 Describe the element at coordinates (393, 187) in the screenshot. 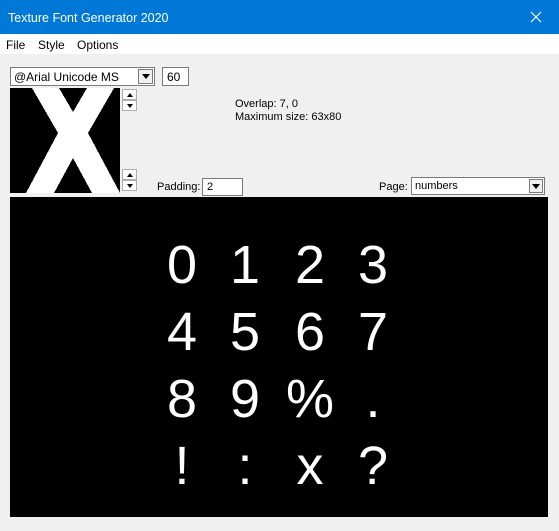

I see `page-label: Page:` at that location.